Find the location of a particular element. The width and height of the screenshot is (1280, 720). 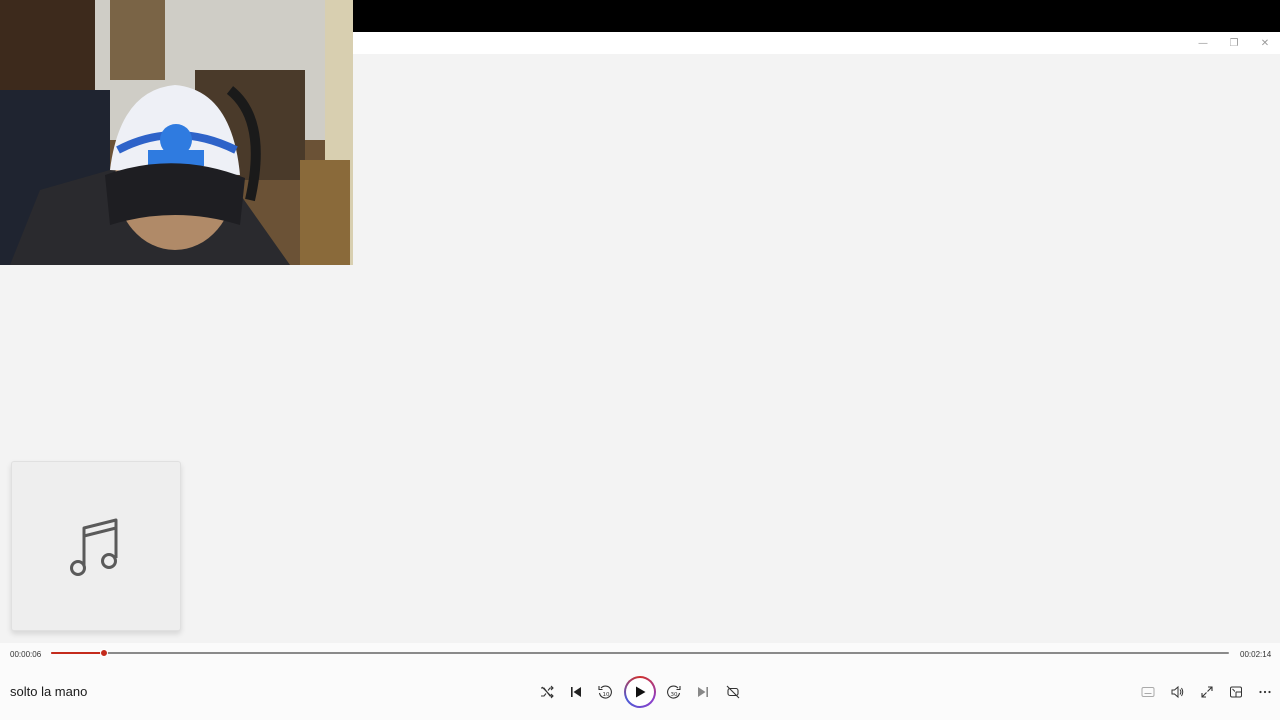

webcam-overlay is located at coordinates (176, 132).